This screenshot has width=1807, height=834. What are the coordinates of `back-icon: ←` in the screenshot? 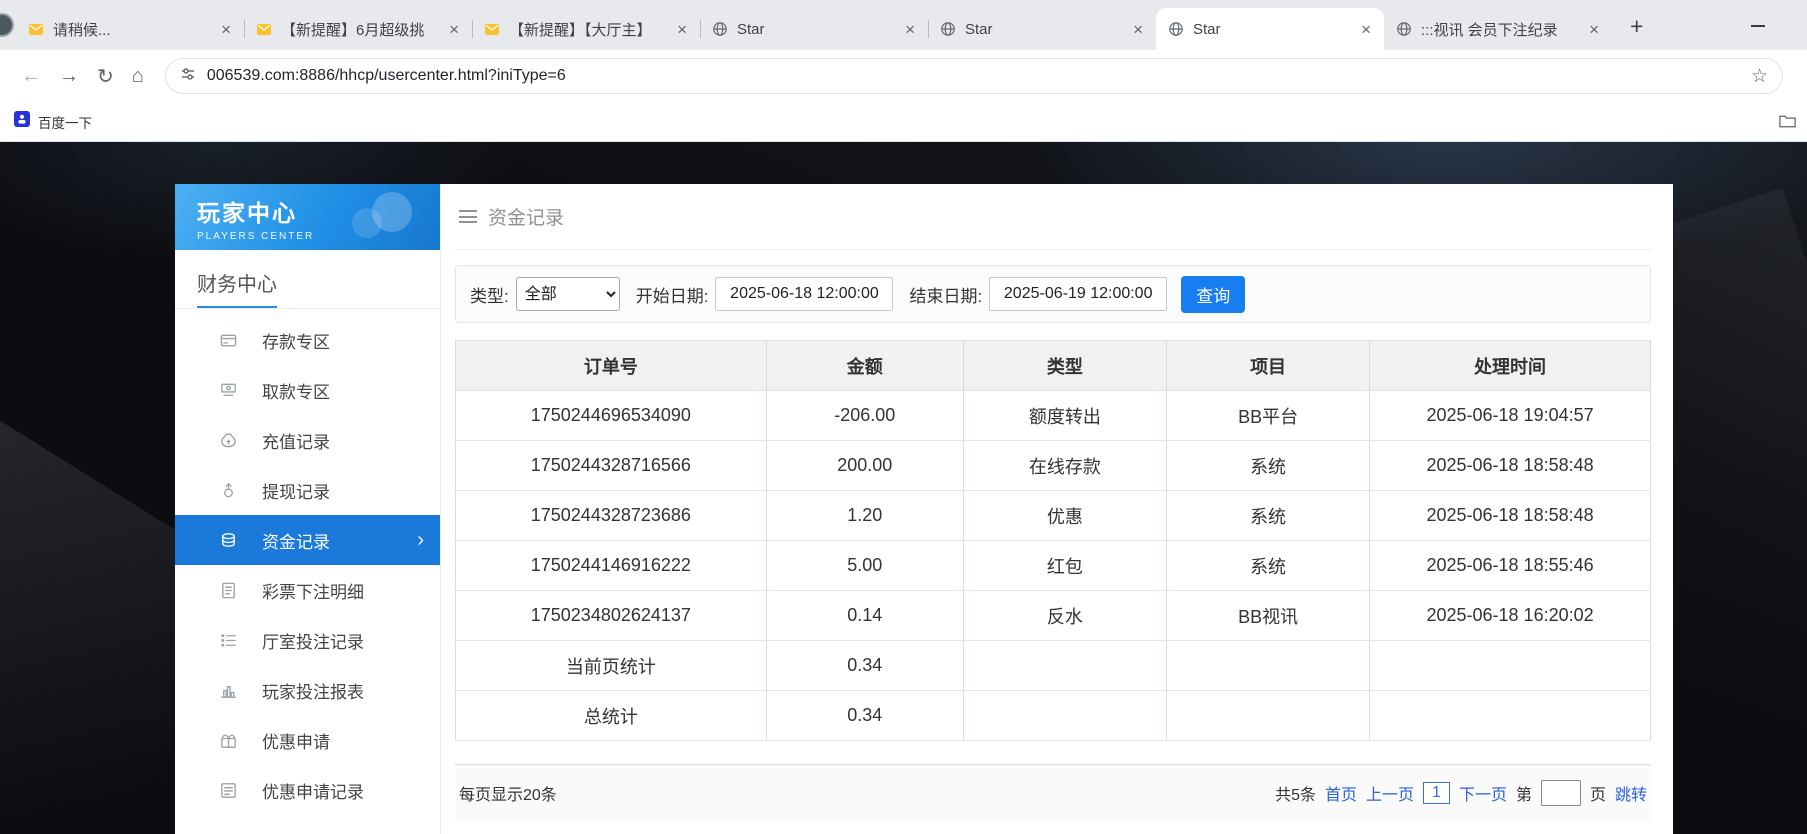 It's located at (31, 76).